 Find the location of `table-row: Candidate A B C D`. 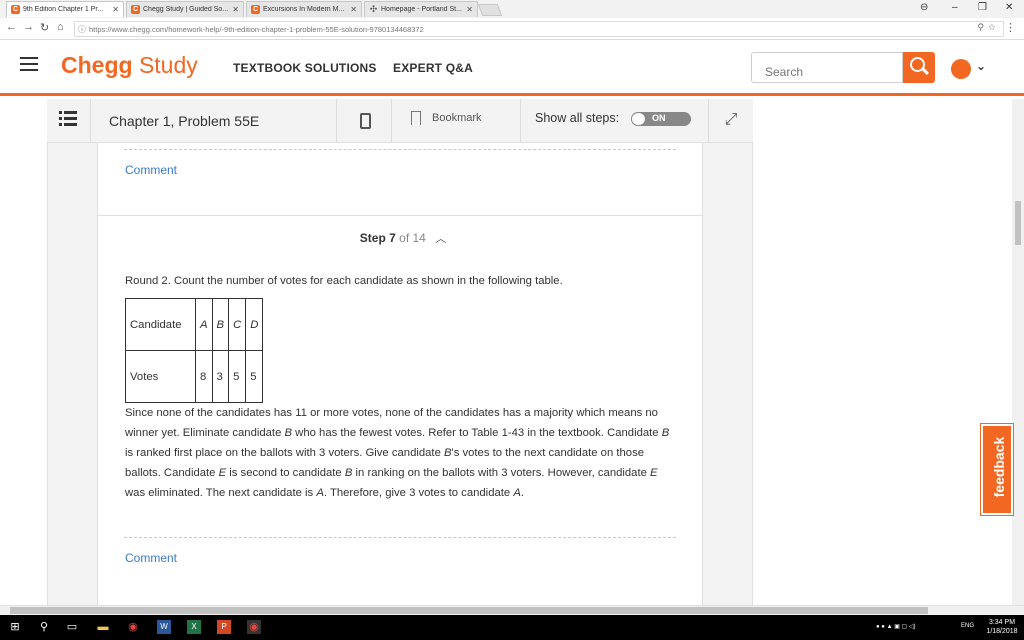

table-row: Candidate A B C D is located at coordinates (194, 324).